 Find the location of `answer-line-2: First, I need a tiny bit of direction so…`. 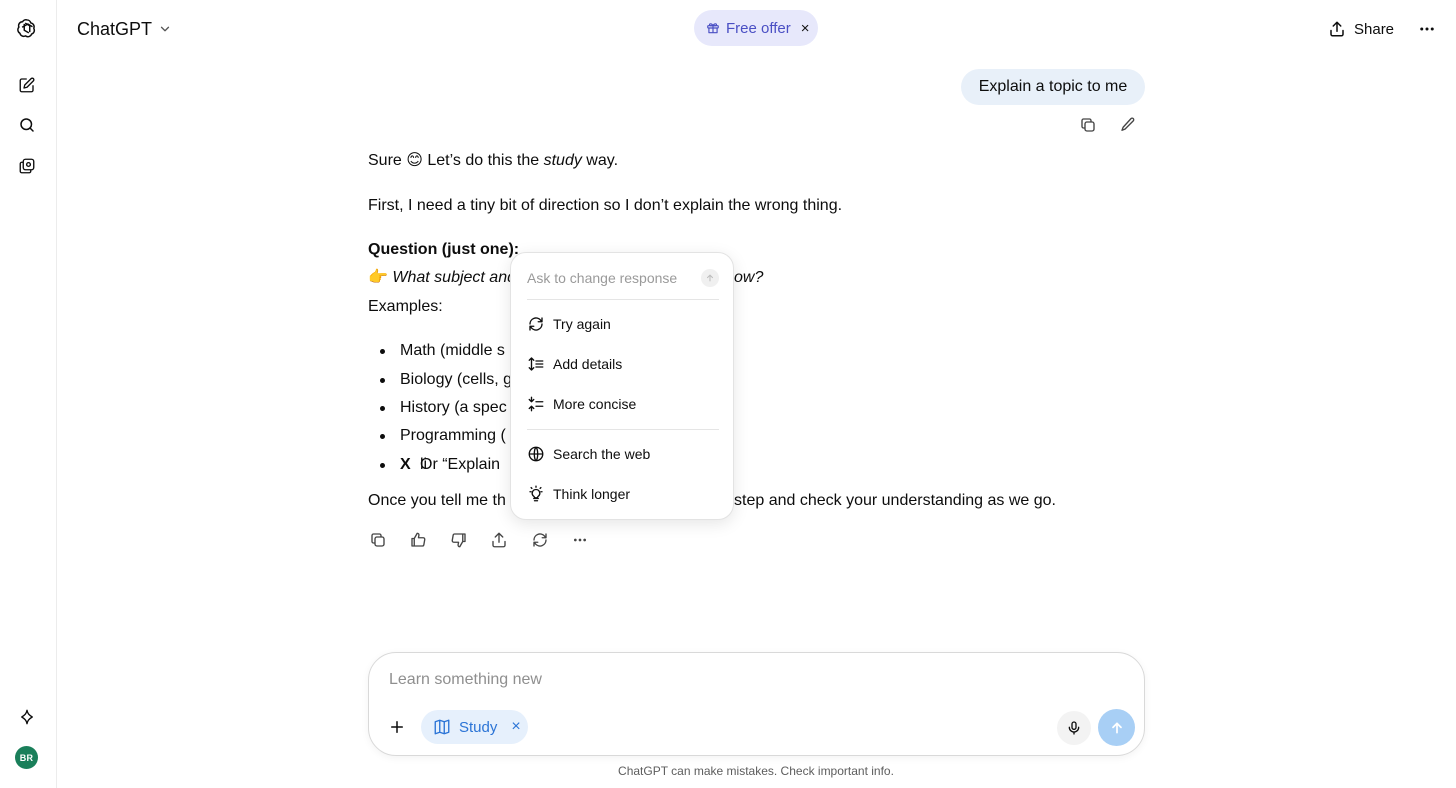

answer-line-2: First, I need a tiny bit of direction so… is located at coordinates (605, 205).